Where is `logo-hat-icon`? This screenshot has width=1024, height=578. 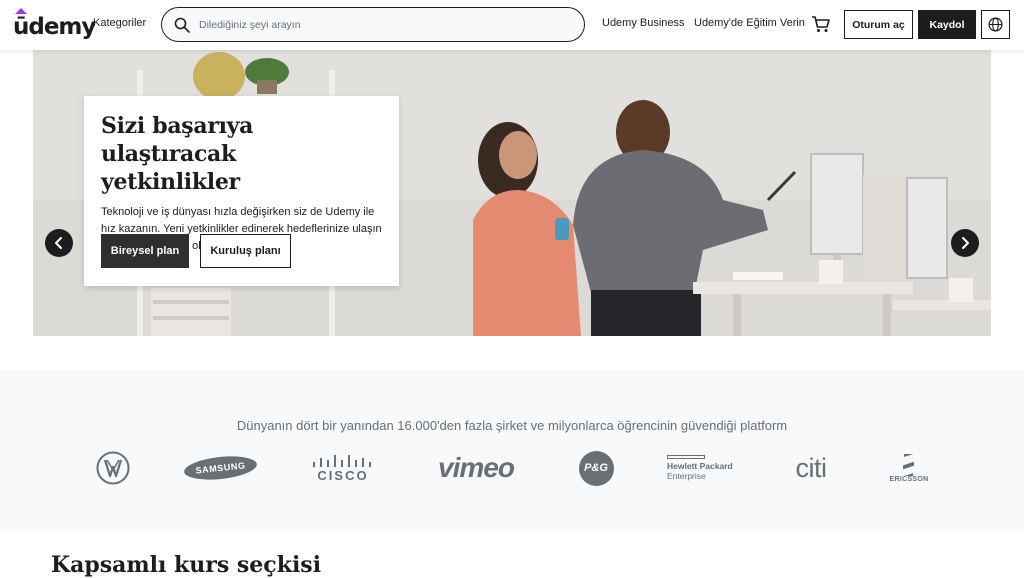
logo-hat-icon is located at coordinates (21, 11).